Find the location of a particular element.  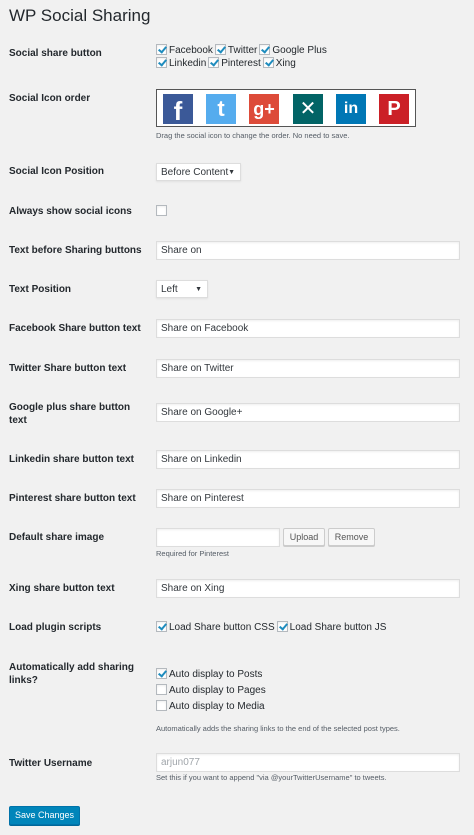

xing-text-input: Share on Xing is located at coordinates (308, 588).